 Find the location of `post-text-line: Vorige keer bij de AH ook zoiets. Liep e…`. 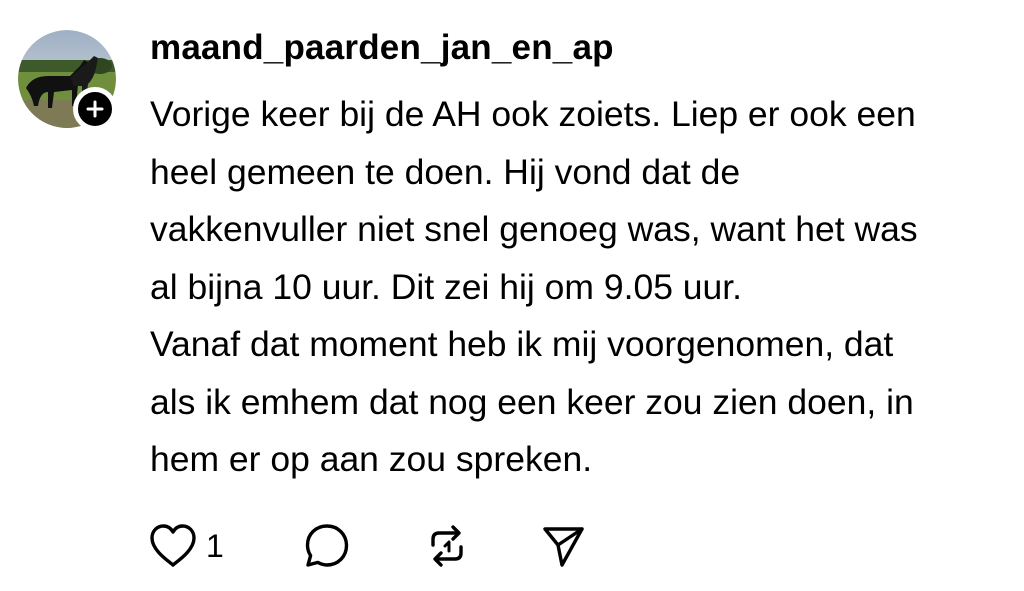

post-text-line: Vorige keer bij de AH ook zoiets. Liep e… is located at coordinates (533, 114).